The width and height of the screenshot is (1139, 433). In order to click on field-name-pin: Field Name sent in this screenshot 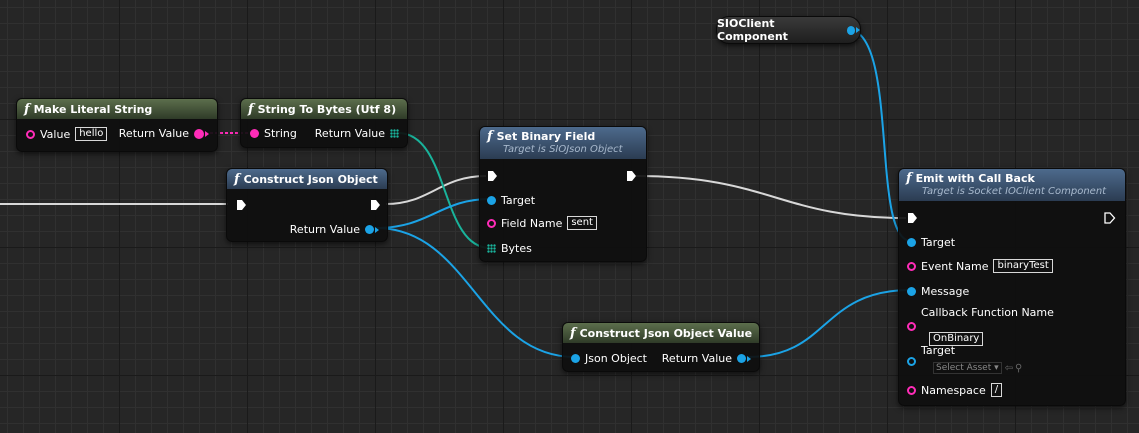, I will do `click(542, 223)`.